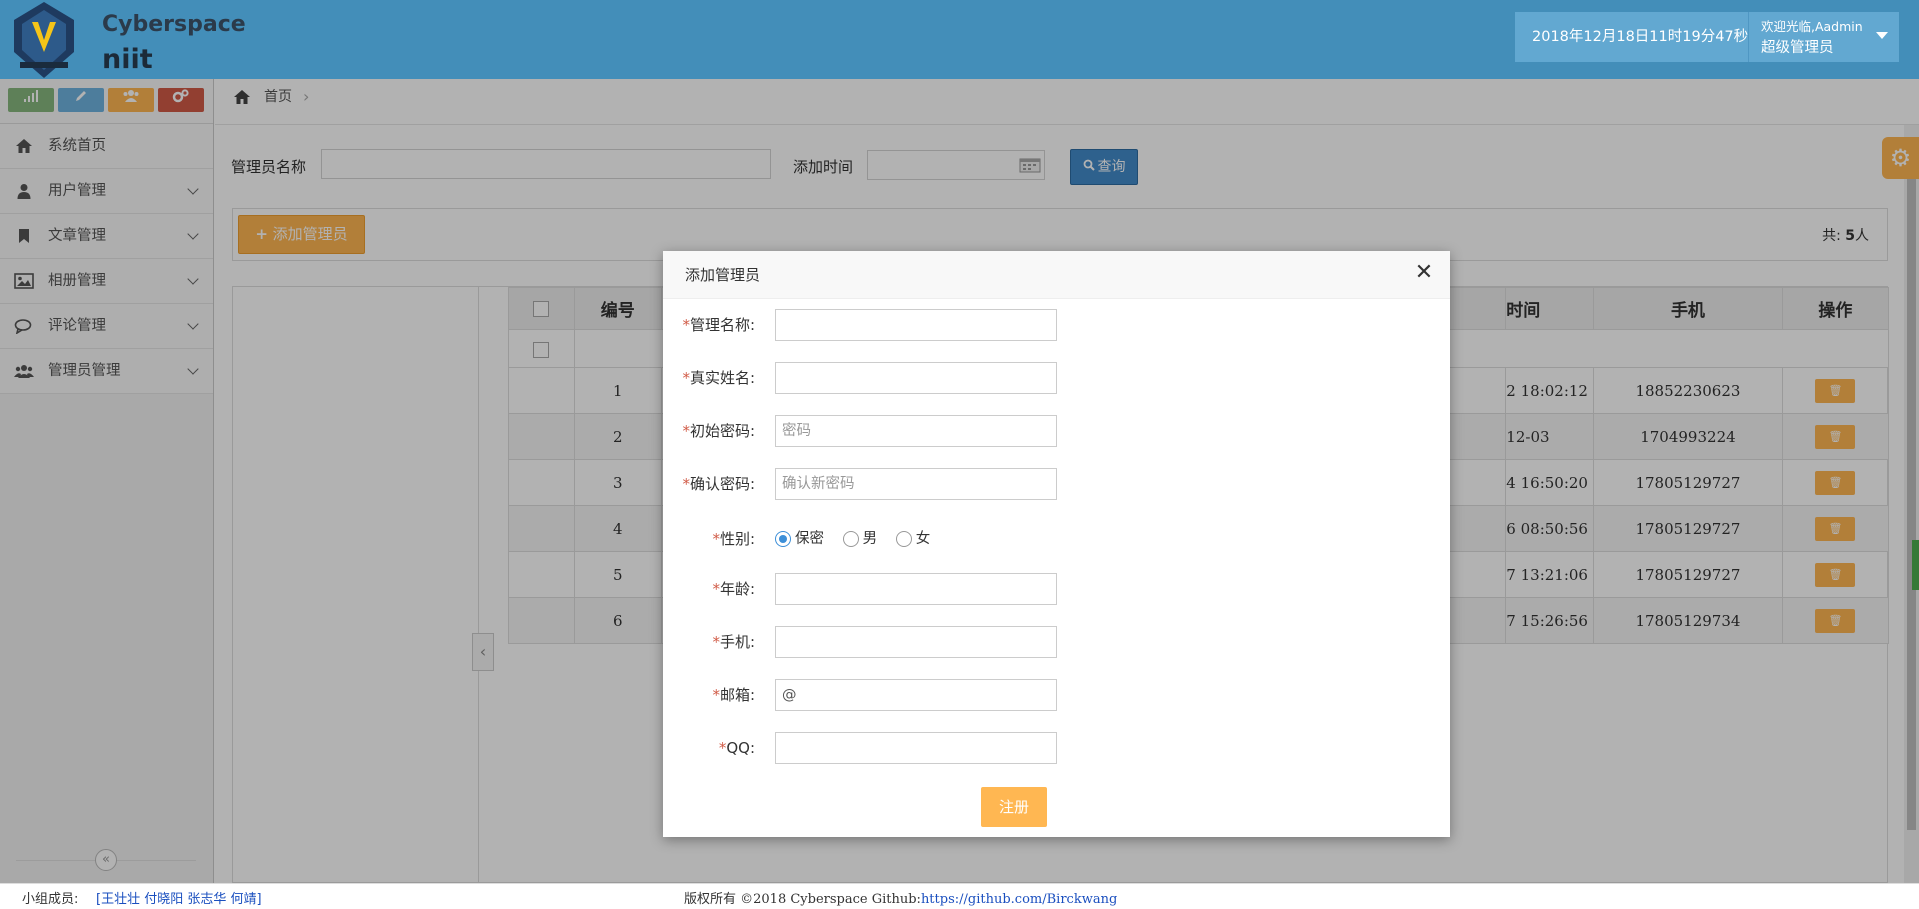 The width and height of the screenshot is (1919, 909). I want to click on field-label: *管理名称:, so click(718, 325).